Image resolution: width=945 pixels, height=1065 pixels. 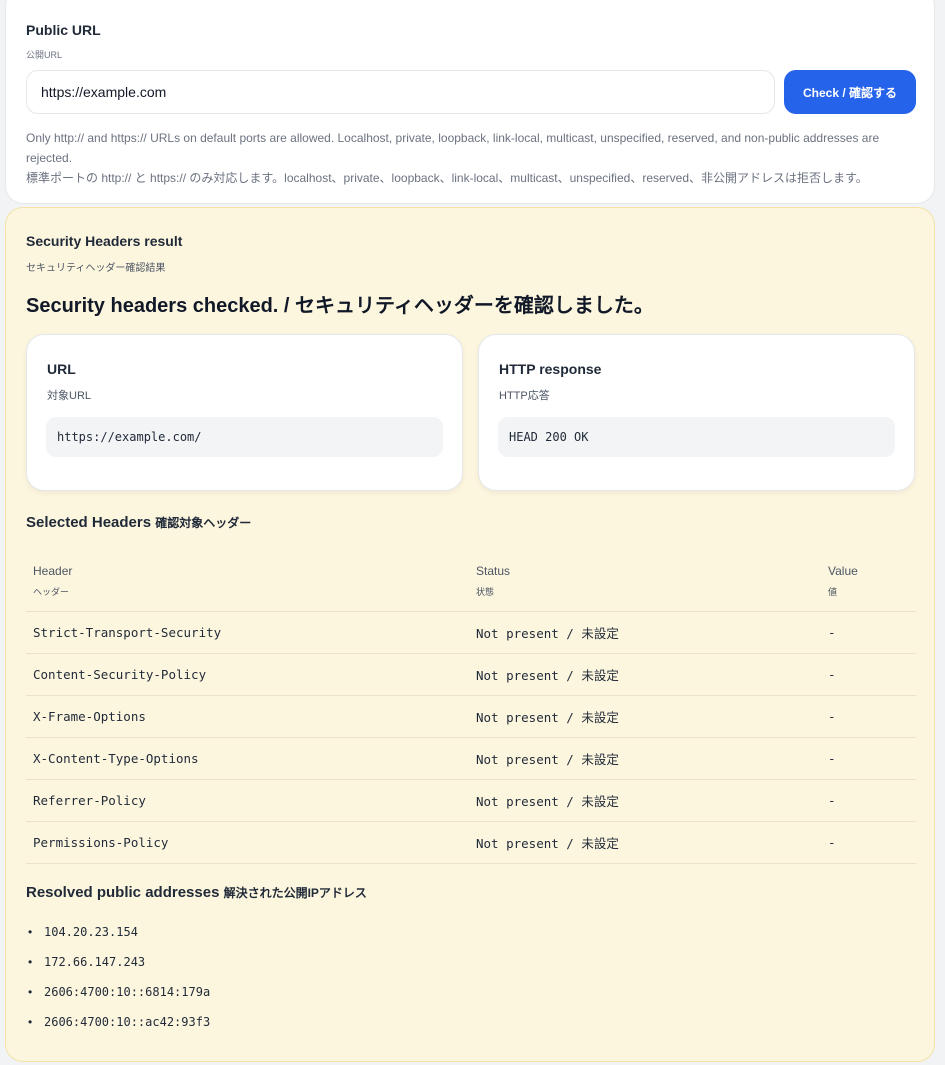 I want to click on column-header-value: Value 値, so click(x=868, y=581).